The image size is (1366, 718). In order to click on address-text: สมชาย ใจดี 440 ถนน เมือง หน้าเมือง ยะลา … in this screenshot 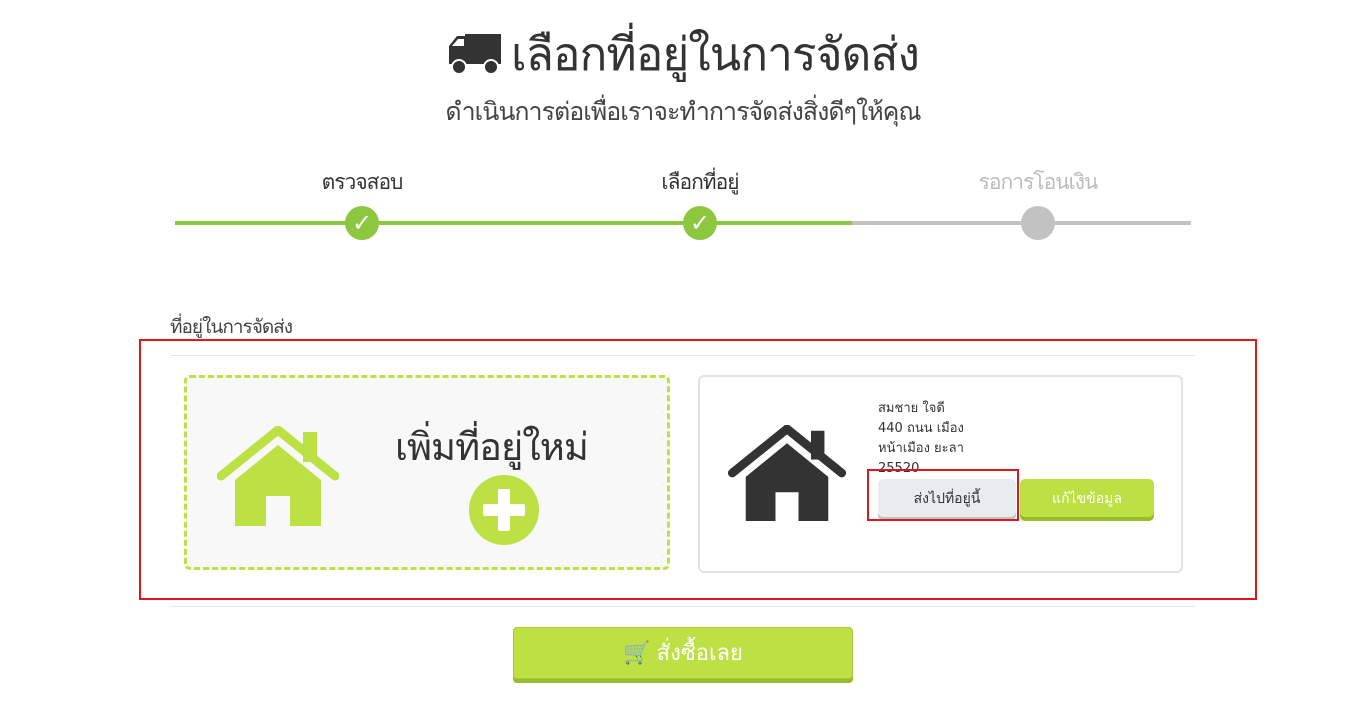, I will do `click(921, 439)`.